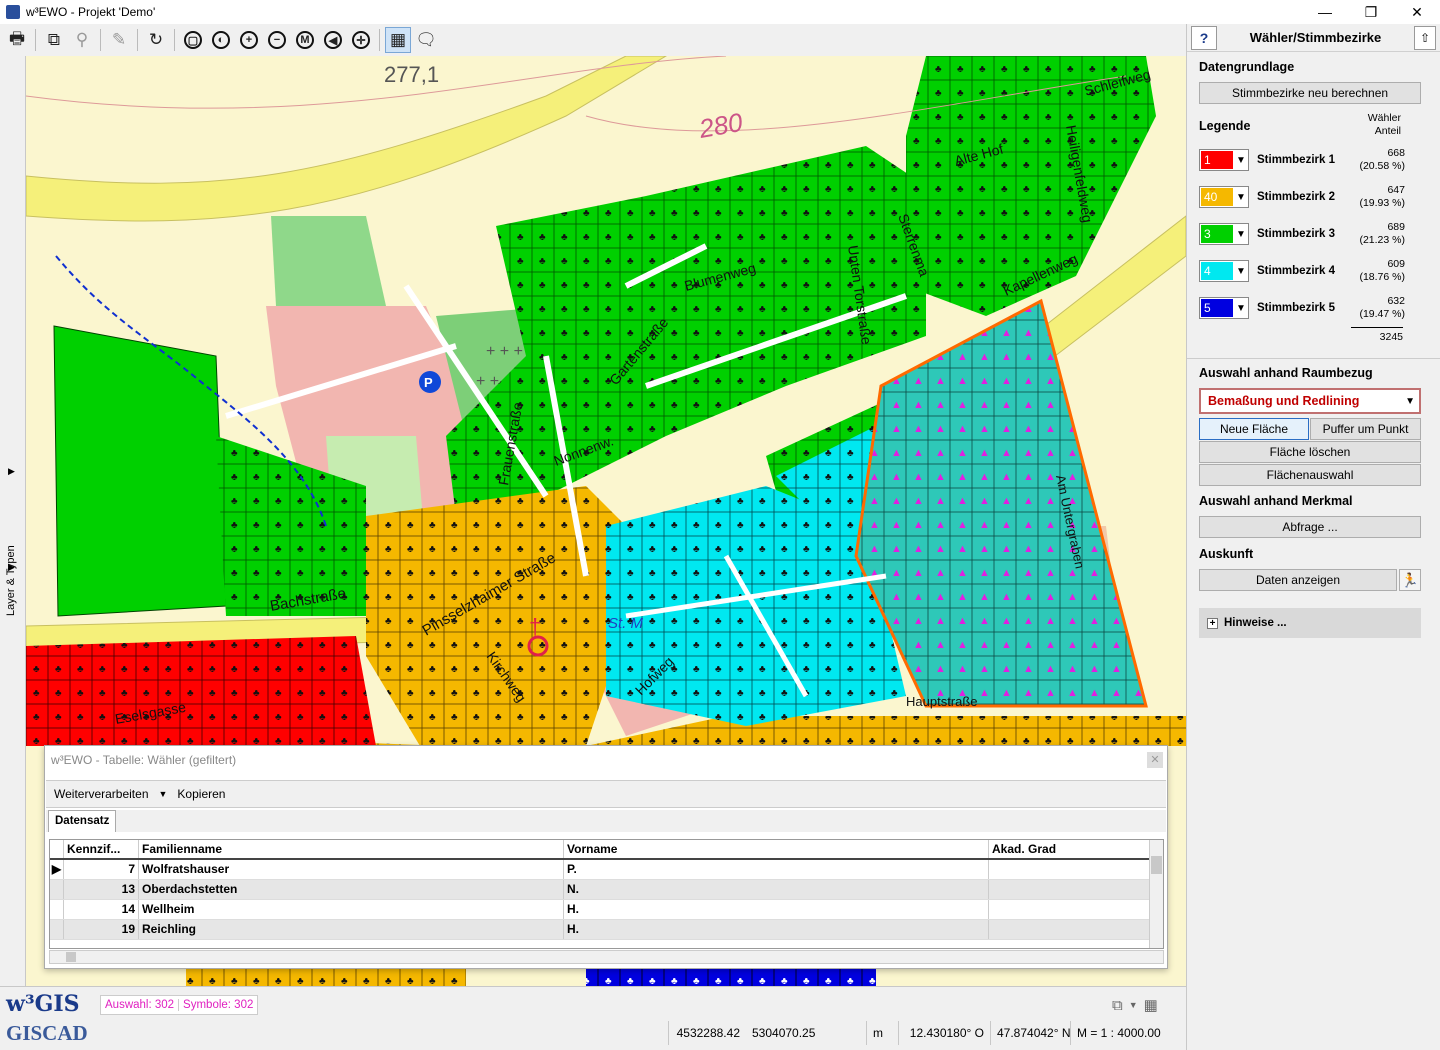  I want to click on color-select: 1 ▼, so click(1224, 160).